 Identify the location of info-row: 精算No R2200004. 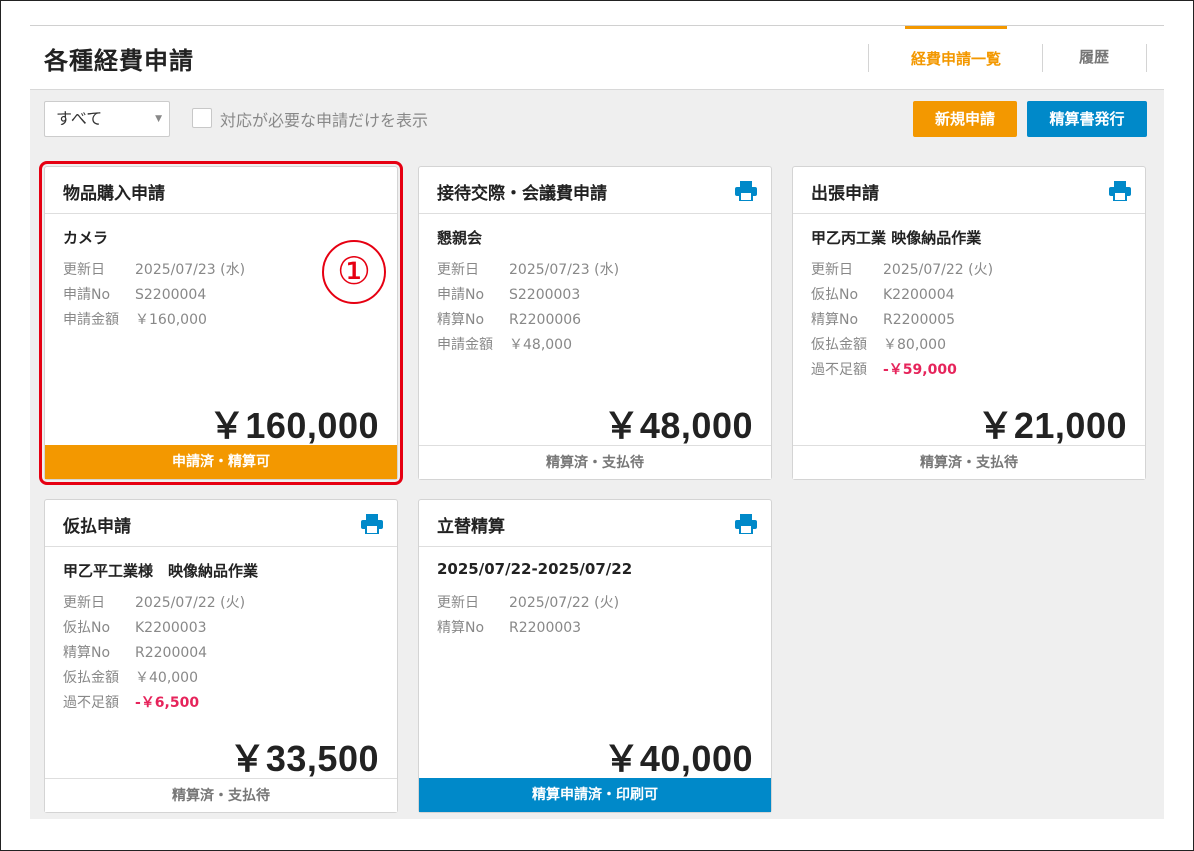
(154, 654).